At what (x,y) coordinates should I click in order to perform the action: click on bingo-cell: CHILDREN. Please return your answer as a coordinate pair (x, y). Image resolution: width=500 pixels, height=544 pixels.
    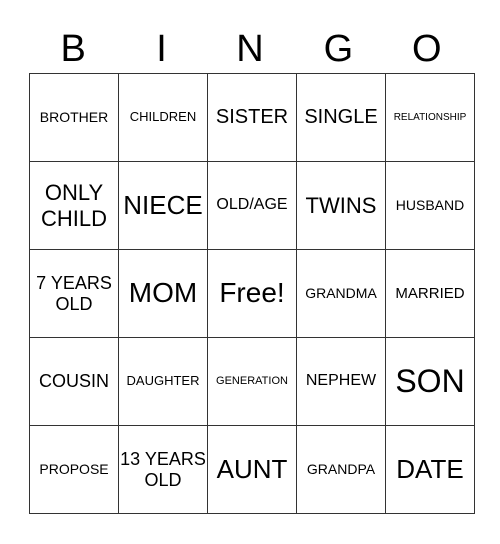
    Looking at the image, I should click on (163, 117).